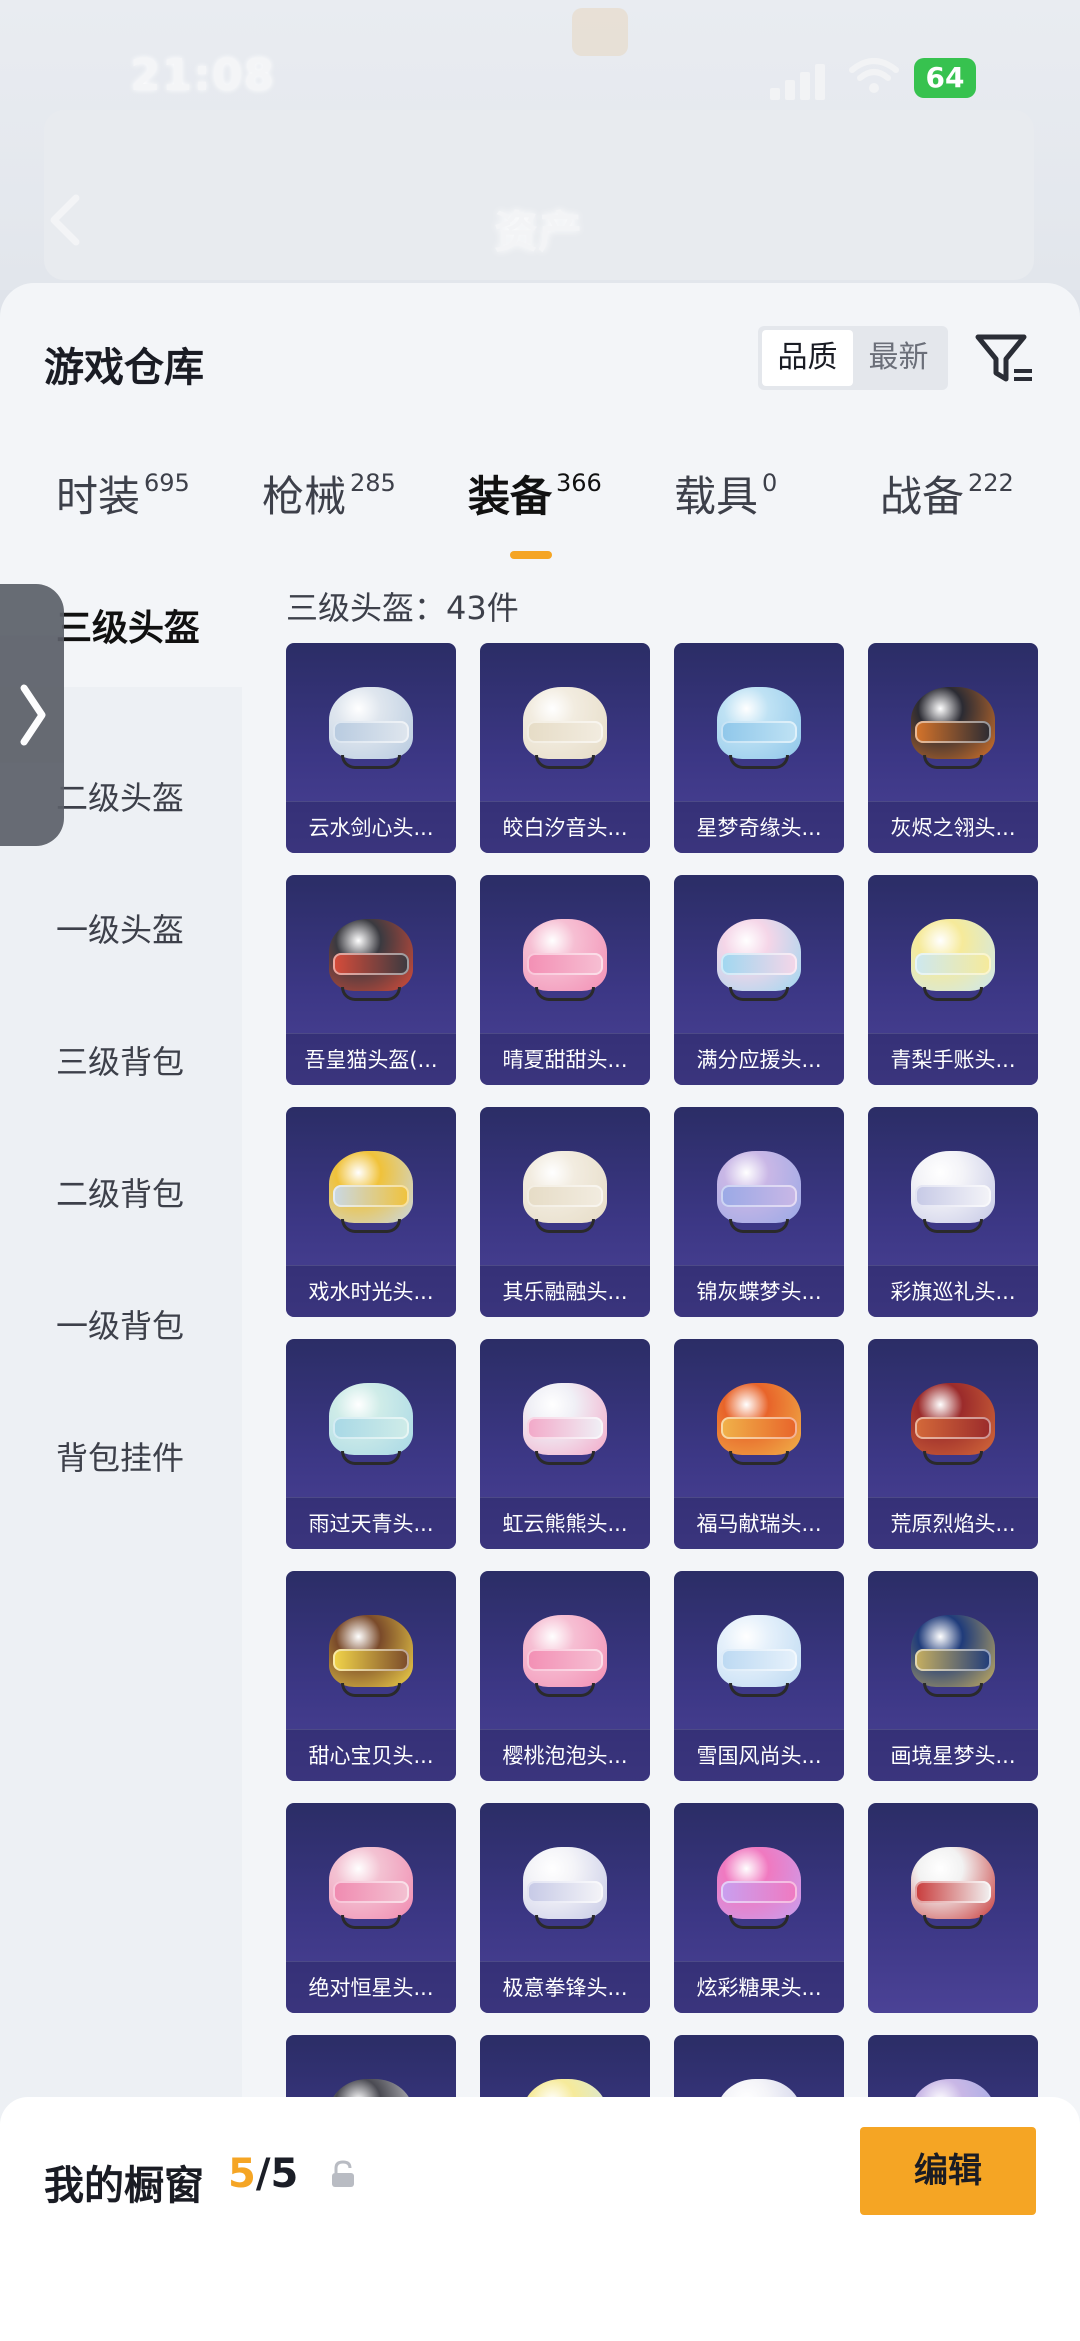  I want to click on tab-fashion: 时装 695, so click(123, 518).